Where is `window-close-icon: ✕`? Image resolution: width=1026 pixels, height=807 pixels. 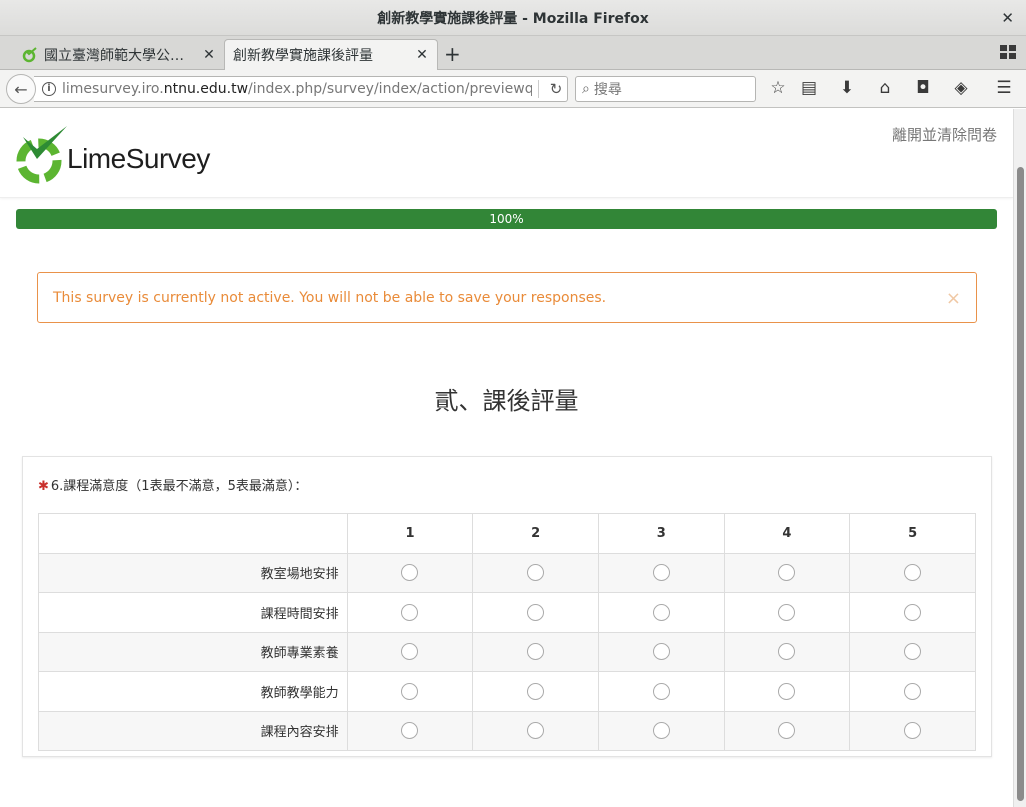 window-close-icon: ✕ is located at coordinates (1007, 18).